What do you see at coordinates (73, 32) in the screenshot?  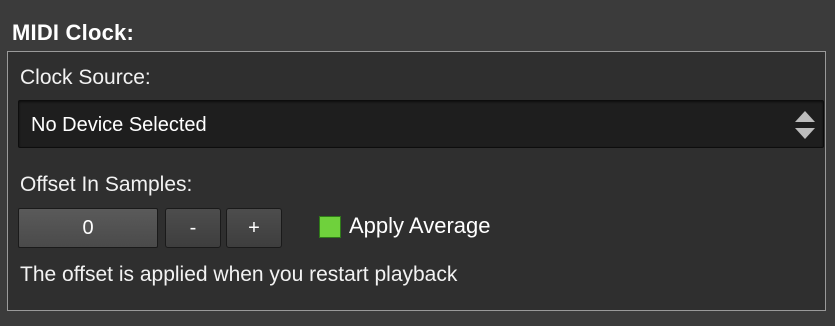 I see `section-title: MIDI Clock:` at bounding box center [73, 32].